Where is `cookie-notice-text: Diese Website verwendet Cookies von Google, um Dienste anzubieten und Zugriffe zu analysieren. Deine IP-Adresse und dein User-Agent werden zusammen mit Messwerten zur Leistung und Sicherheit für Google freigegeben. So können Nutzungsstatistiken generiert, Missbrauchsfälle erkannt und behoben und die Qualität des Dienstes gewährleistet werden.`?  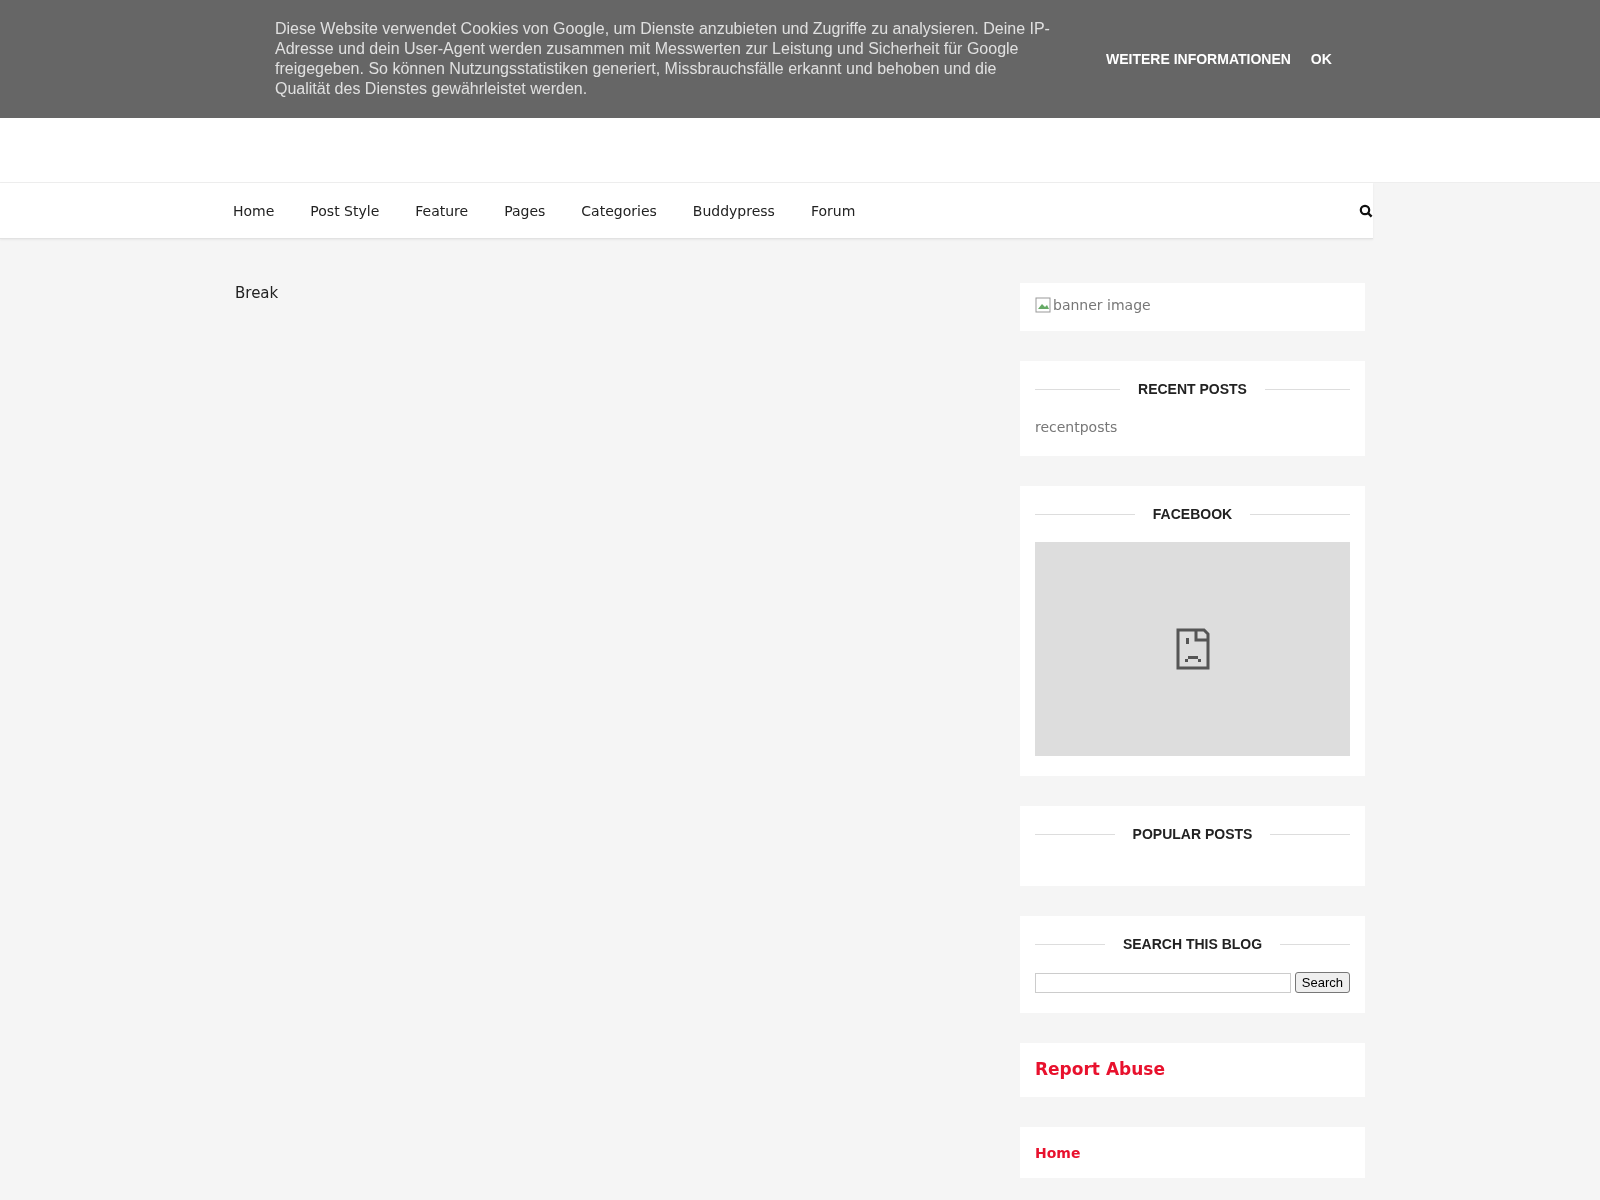 cookie-notice-text: Diese Website verwendet Cookies von Google, um Dienste anzubieten und Zugriffe zu analysieren. Deine IP-Adresse und dein User-Agent werden zusammen mit Messwerten zur Leistung und Sicherheit für Google freigegeben. So können Nutzungsstatistiken generiert, Missbrauchsfälle erkannt und behoben und die Qualität des Dienstes gewährleistet werden. is located at coordinates (662, 59).